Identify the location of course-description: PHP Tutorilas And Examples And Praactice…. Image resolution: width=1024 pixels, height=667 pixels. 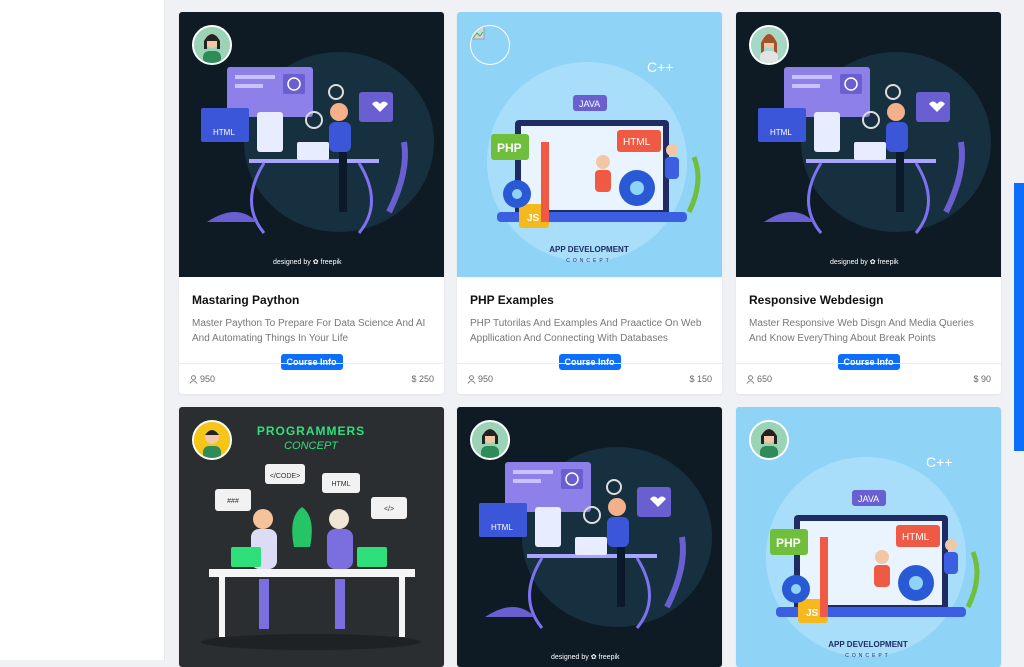
(586, 331).